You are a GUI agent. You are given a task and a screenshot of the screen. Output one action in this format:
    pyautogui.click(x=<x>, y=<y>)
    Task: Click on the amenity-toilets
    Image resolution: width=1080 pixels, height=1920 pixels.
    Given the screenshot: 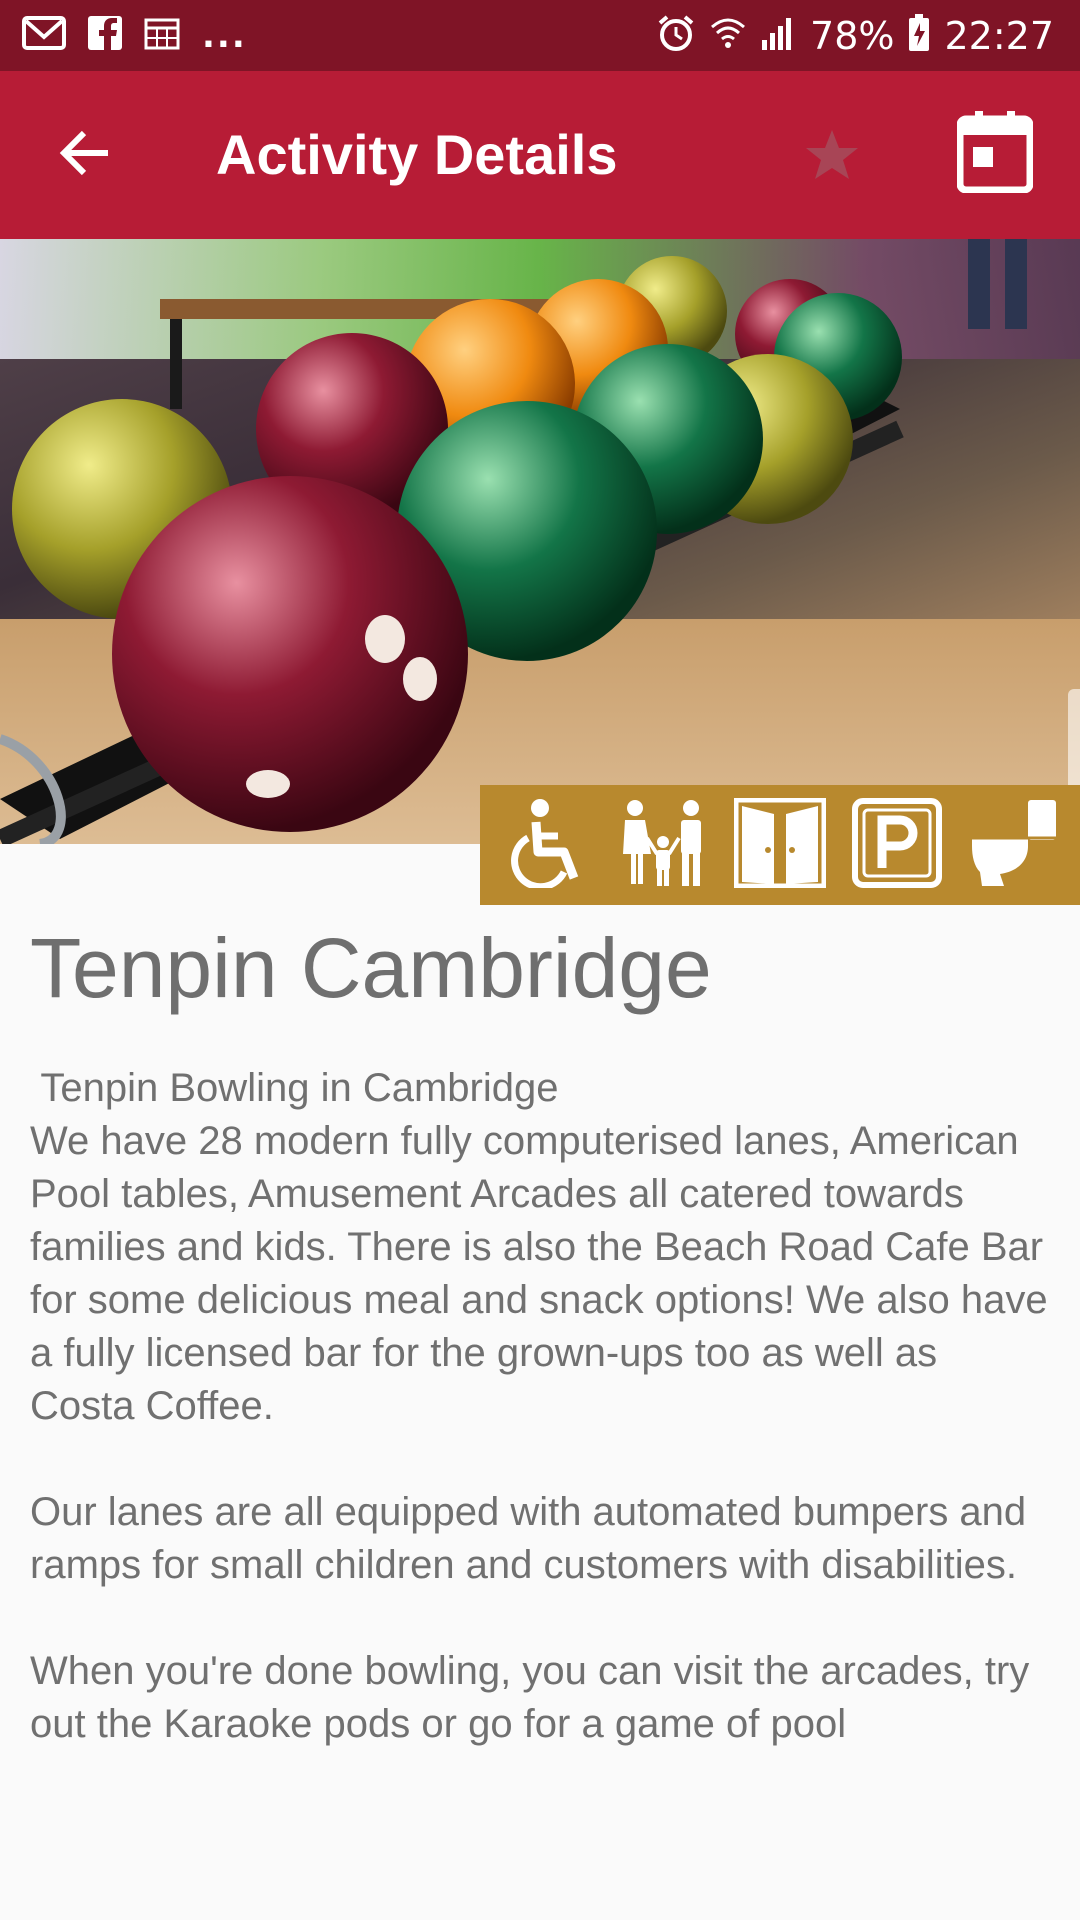 What is the action you would take?
    pyautogui.click(x=1014, y=845)
    